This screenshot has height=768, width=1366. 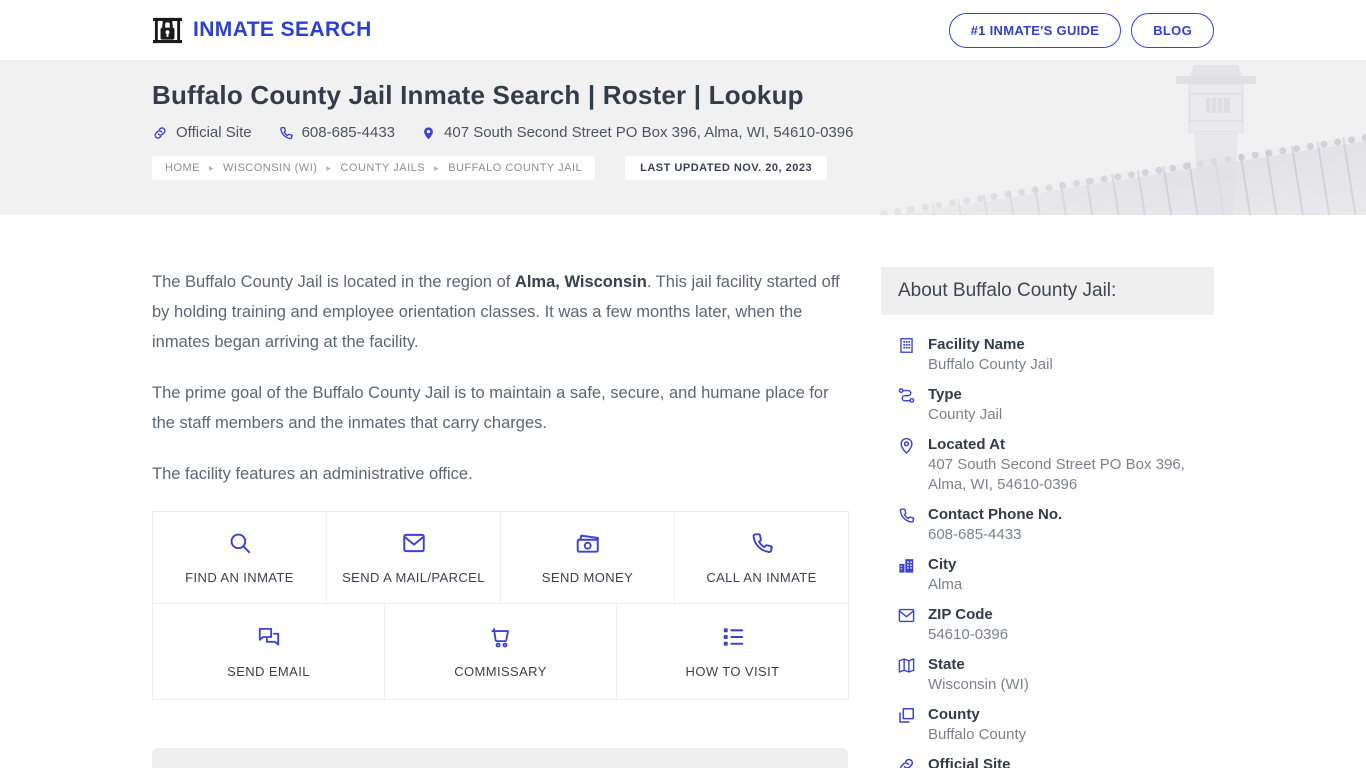 What do you see at coordinates (414, 543) in the screenshot?
I see `mail-icon` at bounding box center [414, 543].